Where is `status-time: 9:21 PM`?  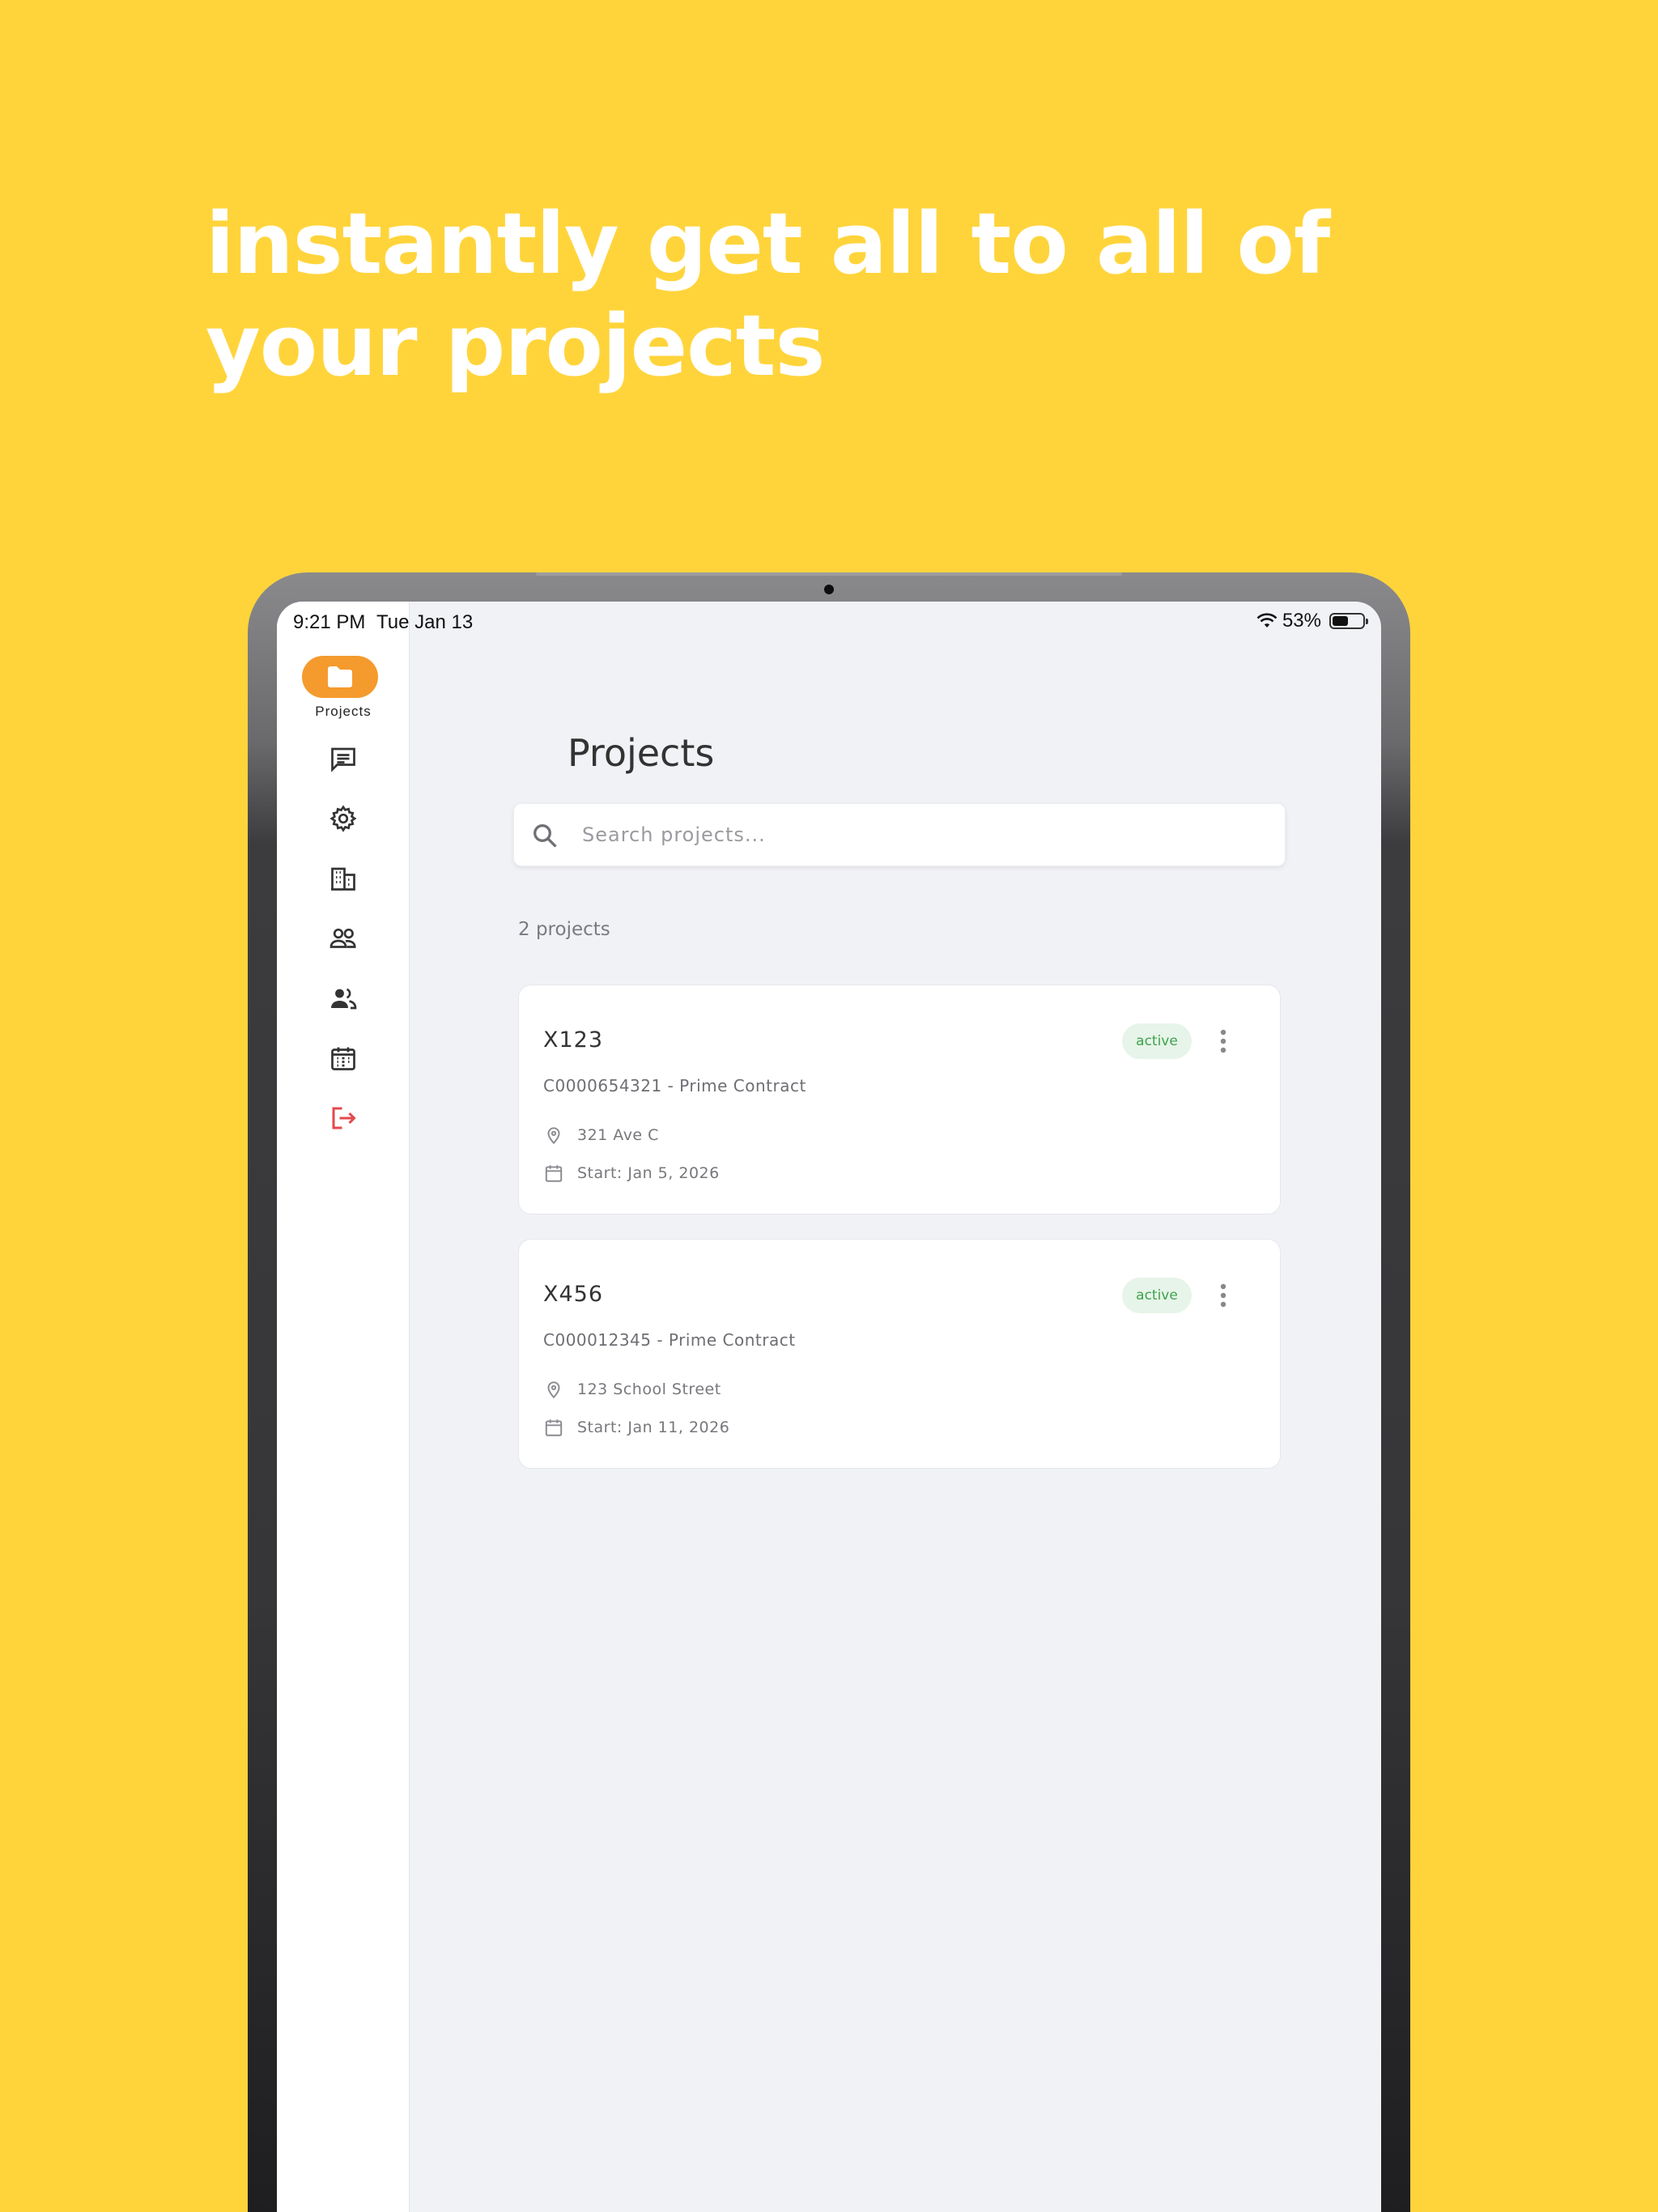 status-time: 9:21 PM is located at coordinates (329, 622).